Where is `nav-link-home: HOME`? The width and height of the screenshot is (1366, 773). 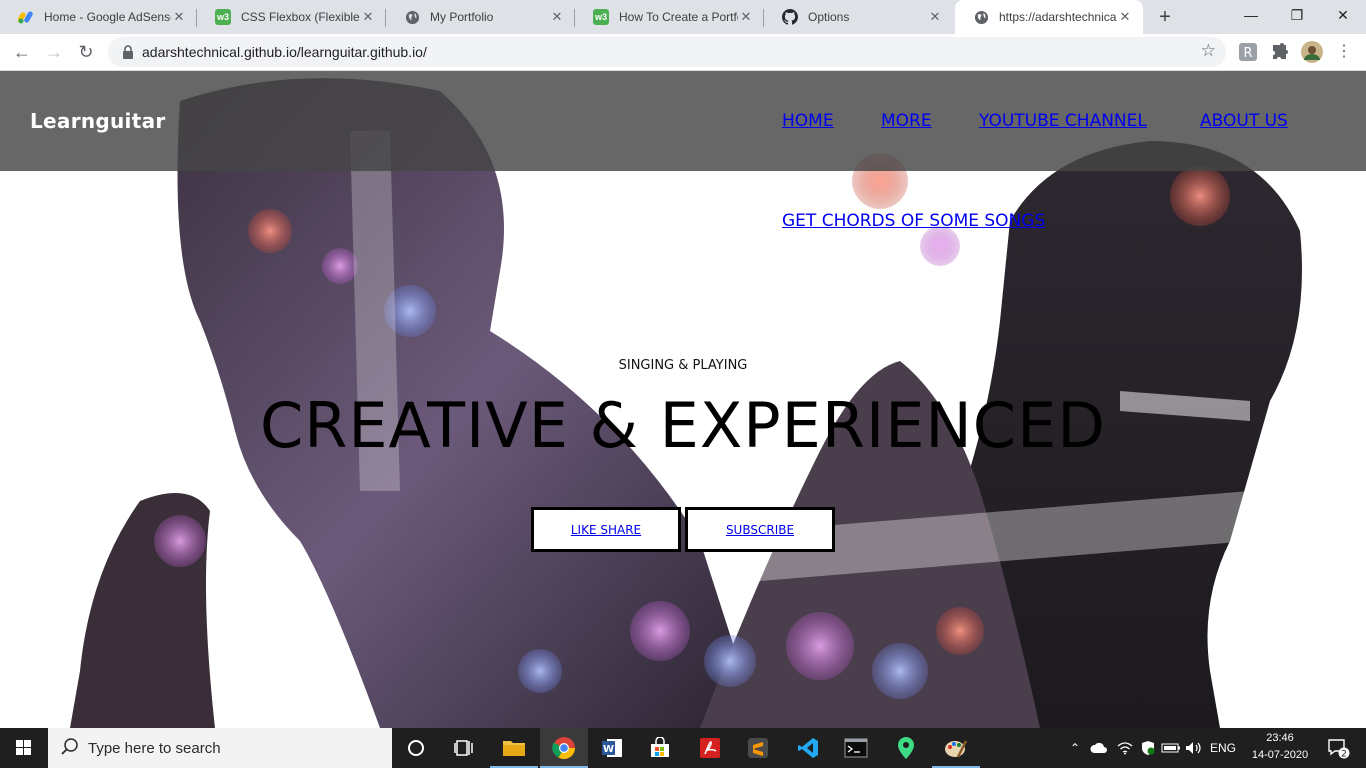 nav-link-home: HOME is located at coordinates (808, 121).